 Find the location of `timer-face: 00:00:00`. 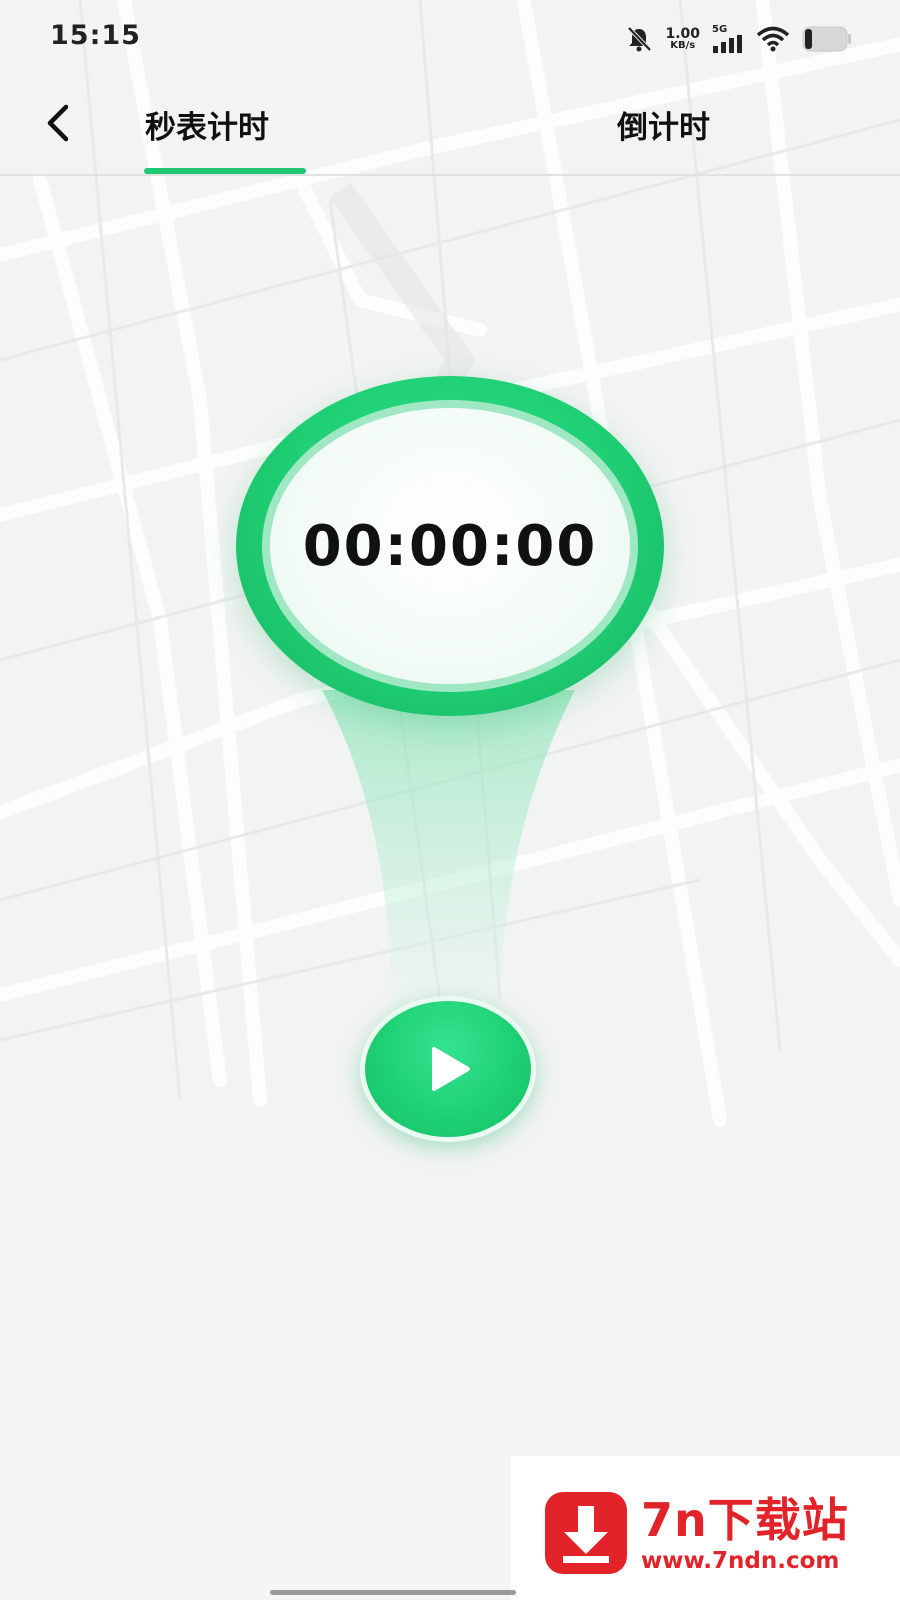

timer-face: 00:00:00 is located at coordinates (450, 546).